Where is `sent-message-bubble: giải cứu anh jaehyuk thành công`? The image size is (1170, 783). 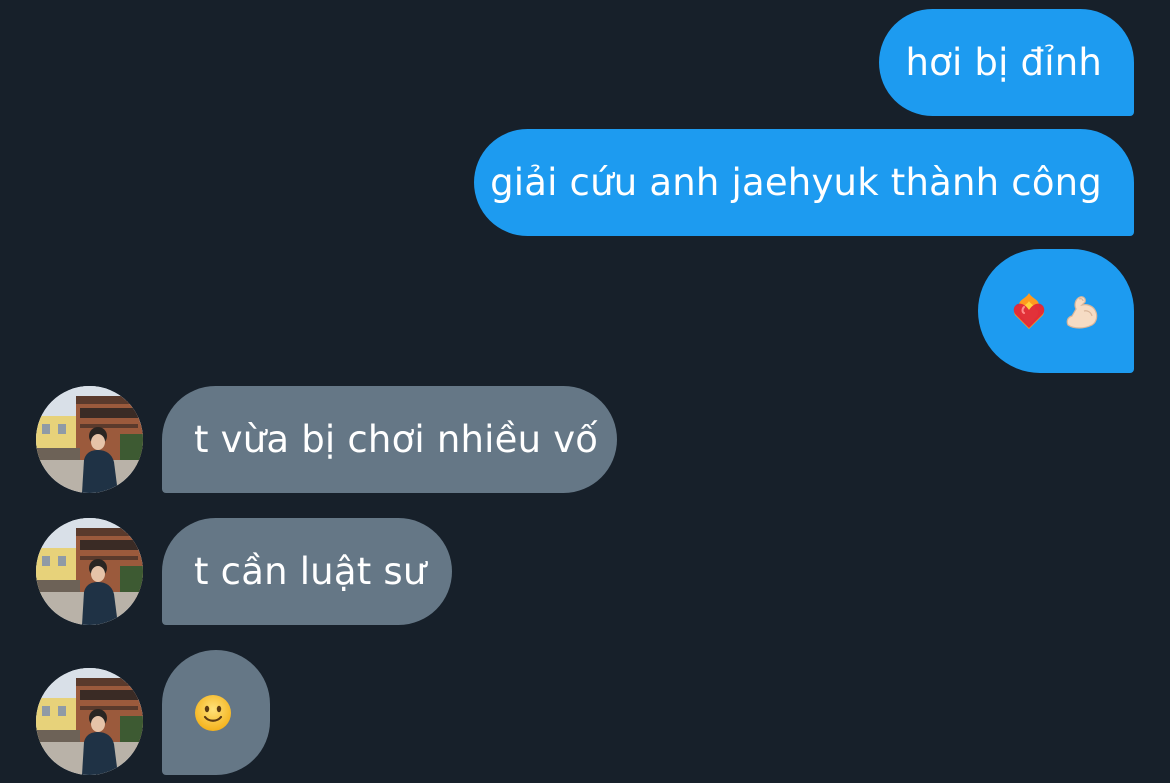 sent-message-bubble: giải cứu anh jaehyuk thành công is located at coordinates (804, 182).